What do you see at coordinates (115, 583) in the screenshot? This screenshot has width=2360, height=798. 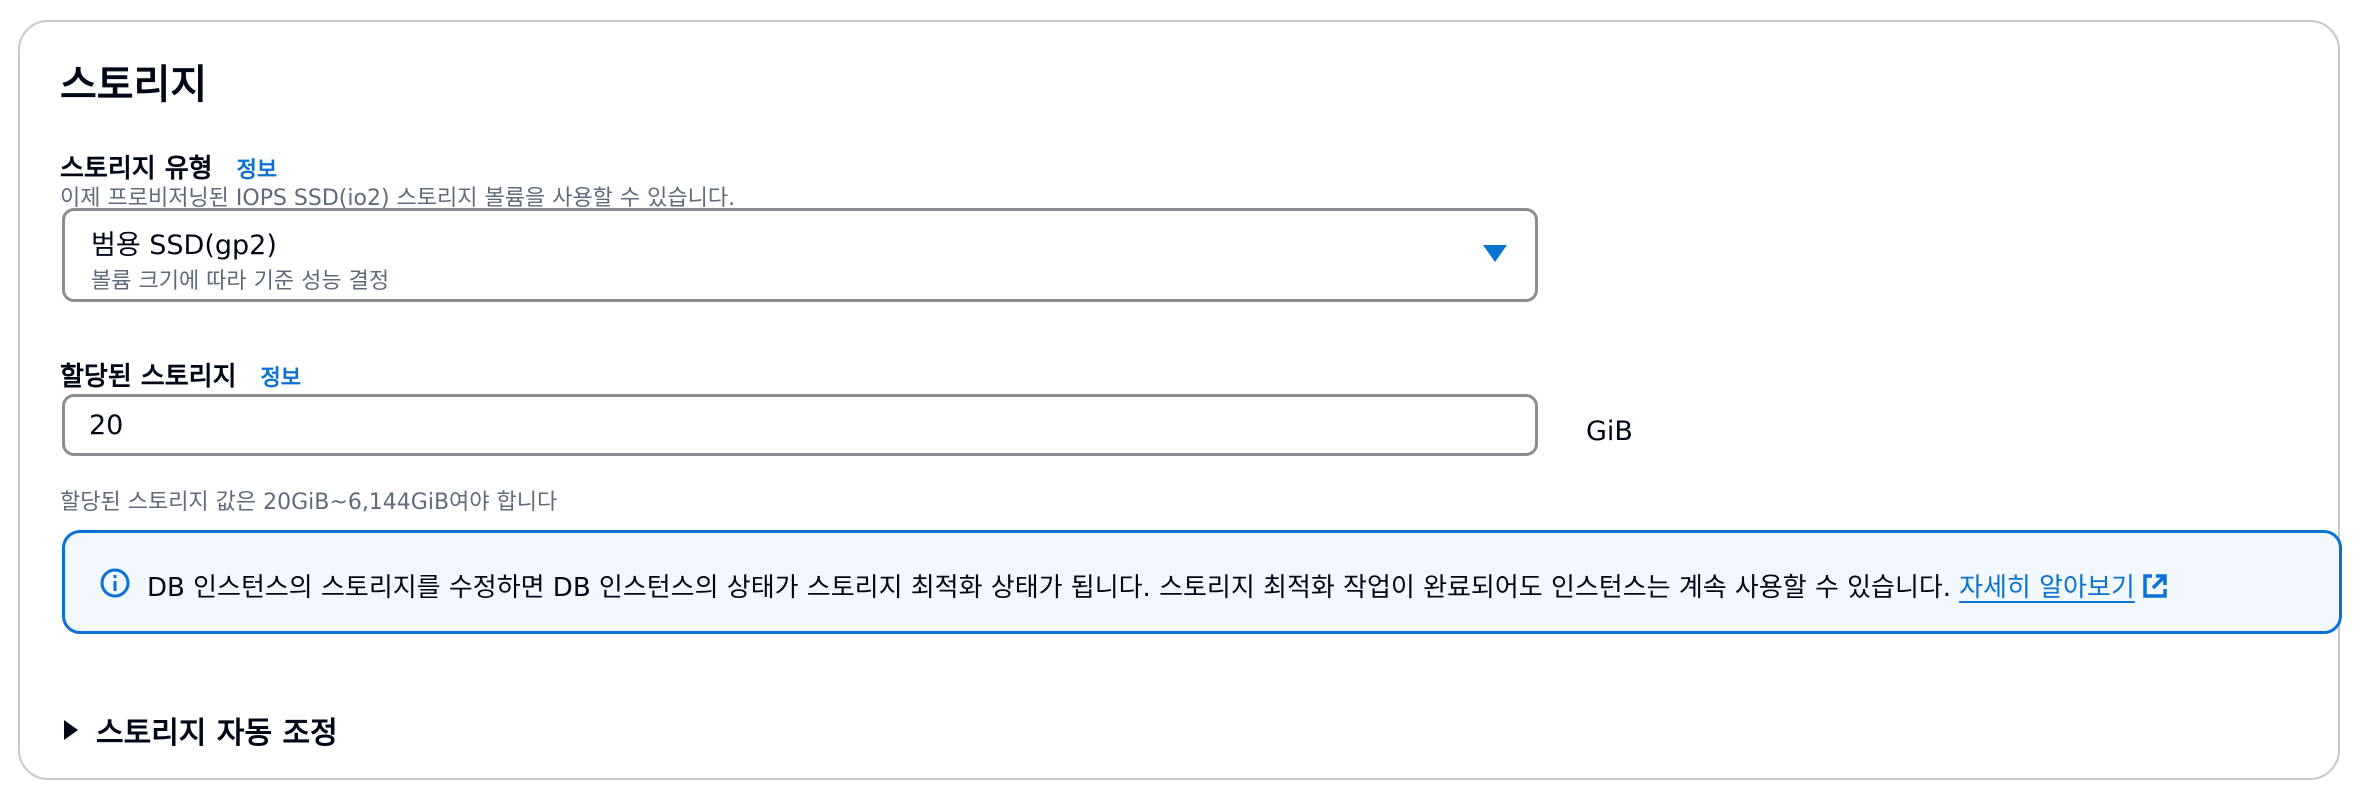 I see `info-icon` at bounding box center [115, 583].